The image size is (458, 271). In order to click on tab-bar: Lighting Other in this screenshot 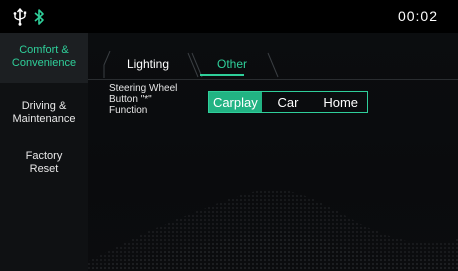, I will do `click(277, 64)`.